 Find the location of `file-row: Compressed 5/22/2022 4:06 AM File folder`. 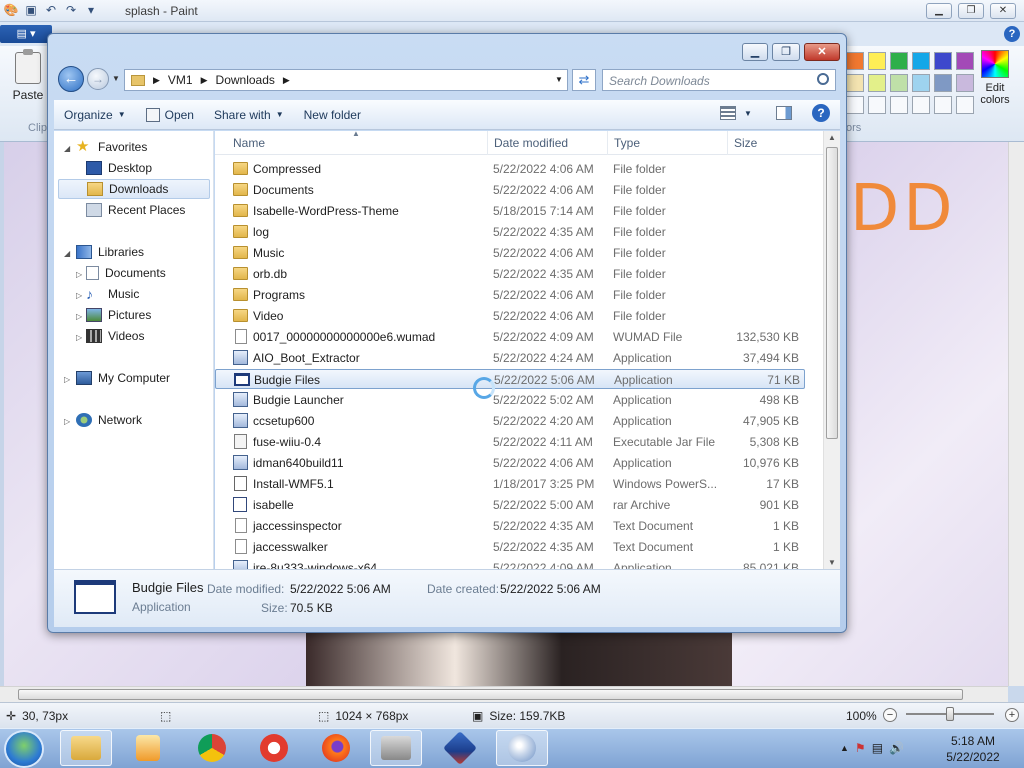

file-row: Compressed 5/22/2022 4:06 AM File folder is located at coordinates (510, 169).